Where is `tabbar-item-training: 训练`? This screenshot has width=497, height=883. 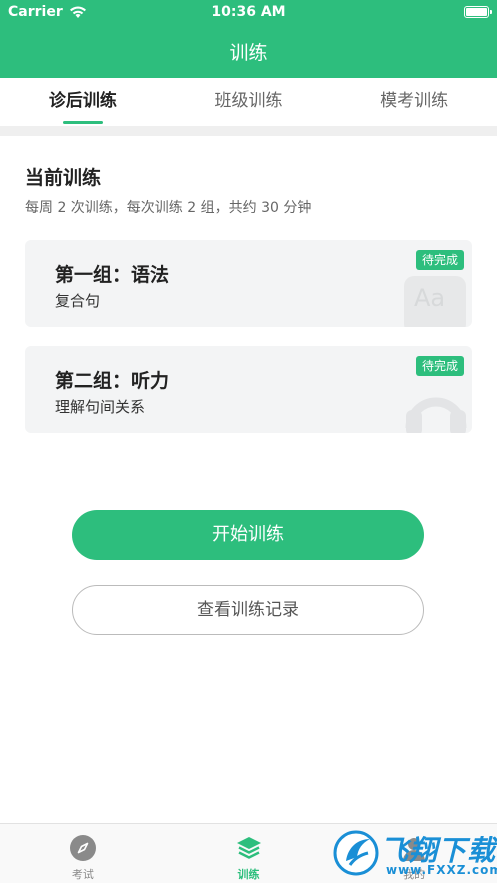
tabbar-item-training: 训练 is located at coordinates (249, 853).